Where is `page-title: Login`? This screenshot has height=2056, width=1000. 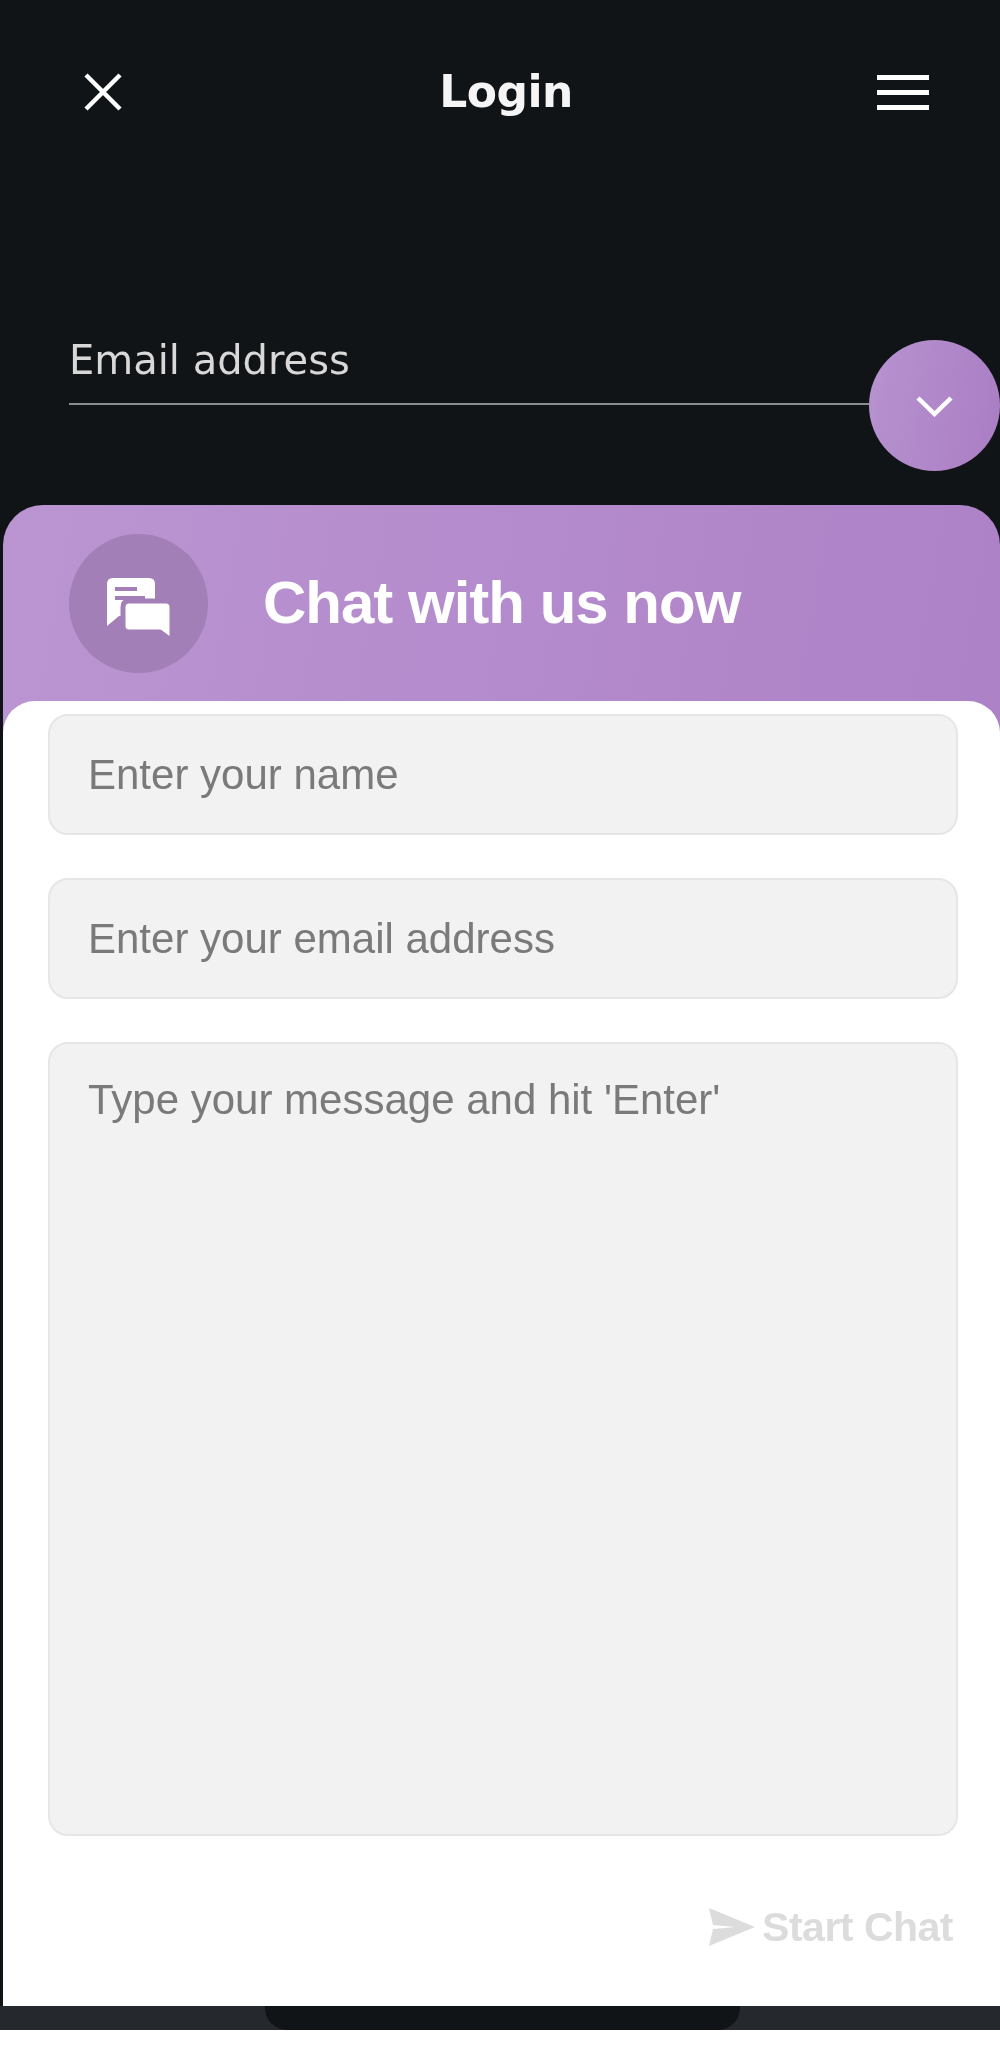
page-title: Login is located at coordinates (506, 92).